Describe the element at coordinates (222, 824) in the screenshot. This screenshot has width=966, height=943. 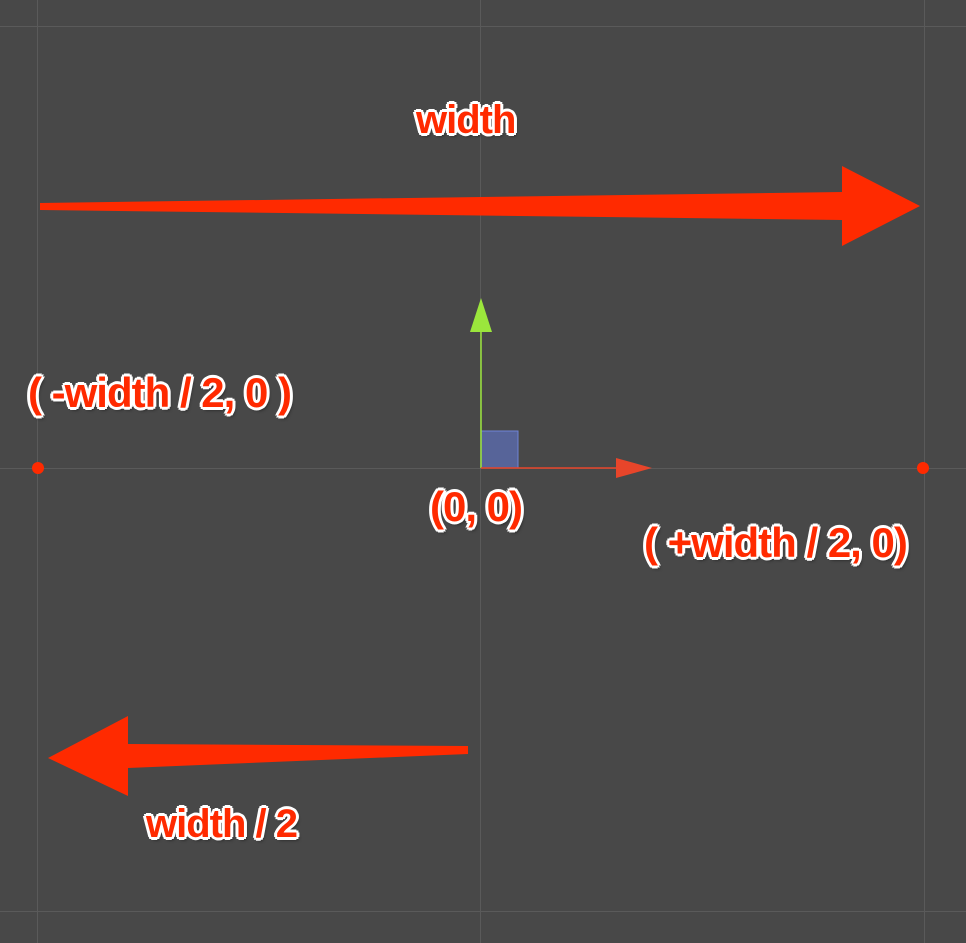
I see `half-width-label: width / 2` at that location.